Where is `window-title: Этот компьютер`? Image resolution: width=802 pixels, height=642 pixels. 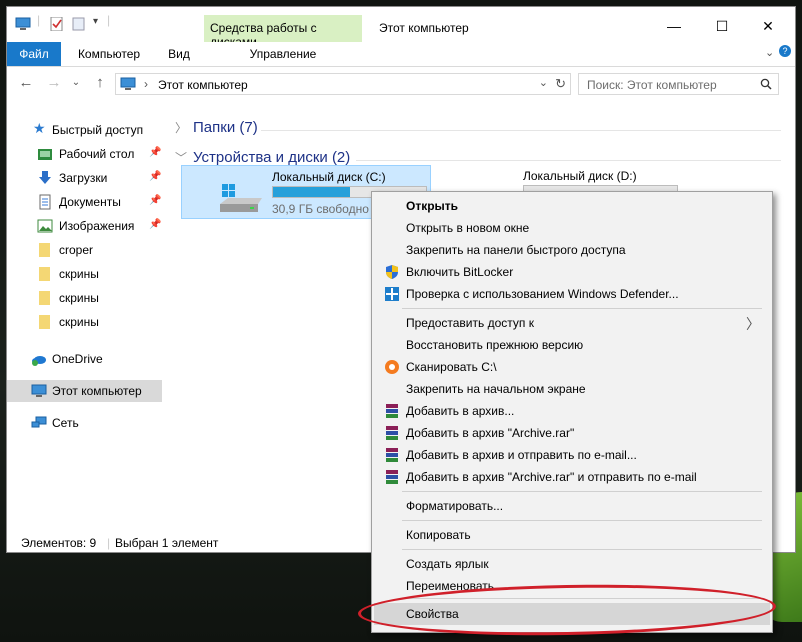
window-title: Этот компьютер is located at coordinates (424, 28).